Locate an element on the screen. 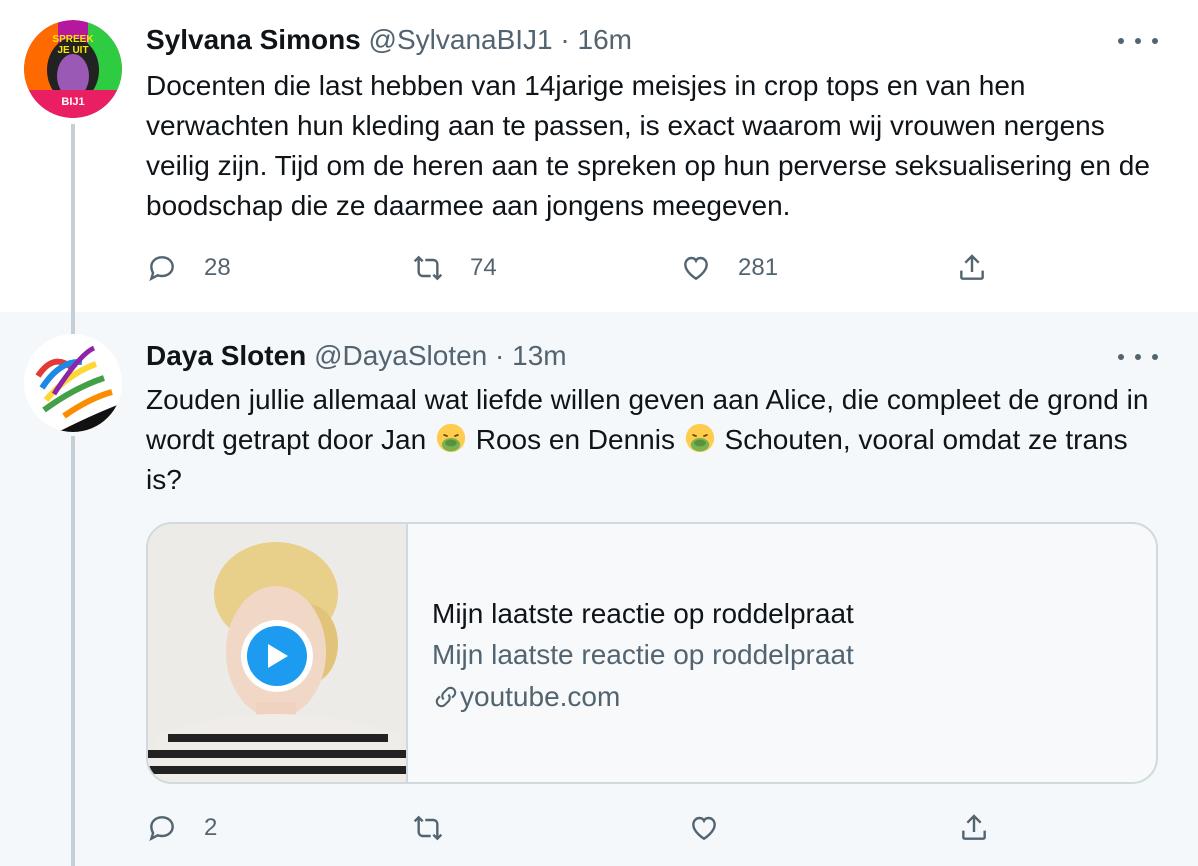  timestamp: 16m is located at coordinates (605, 39).